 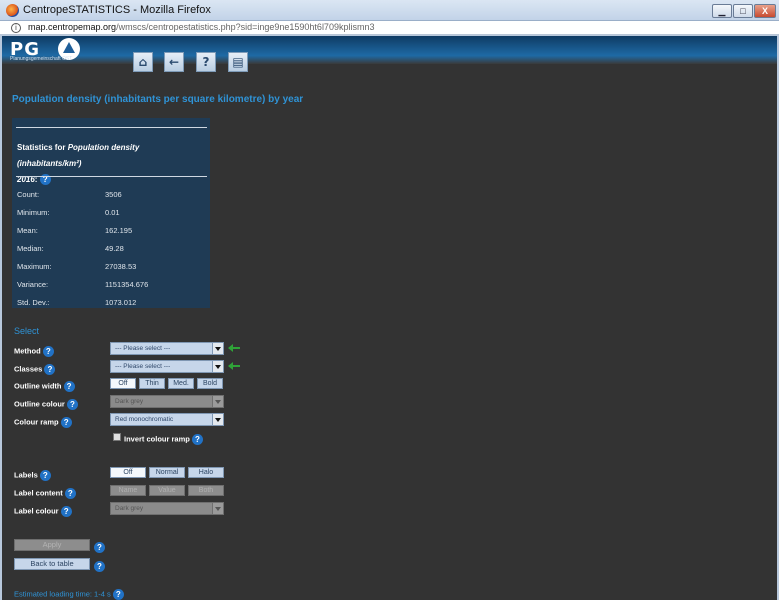 I want to click on home-button: ⌂, so click(x=143, y=62).